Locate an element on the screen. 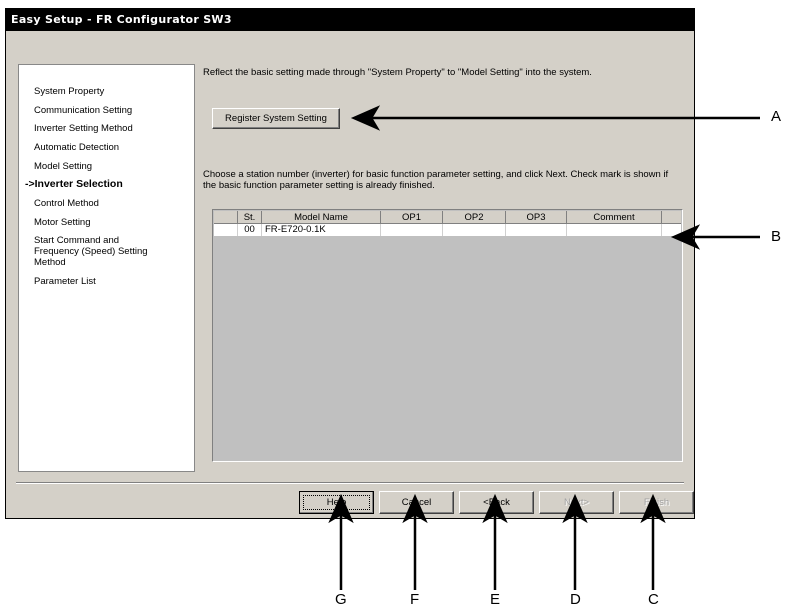 This screenshot has width=785, height=610. callout-label-d: D is located at coordinates (575, 599).